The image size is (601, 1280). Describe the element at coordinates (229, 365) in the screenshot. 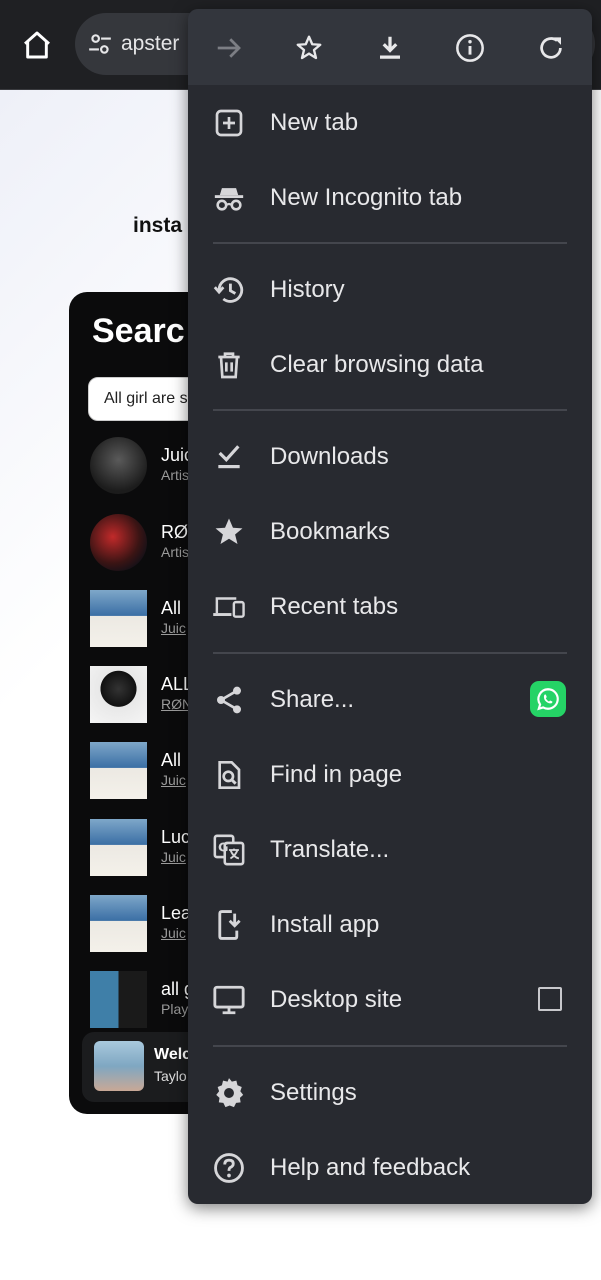

I see `trash-icon` at that location.